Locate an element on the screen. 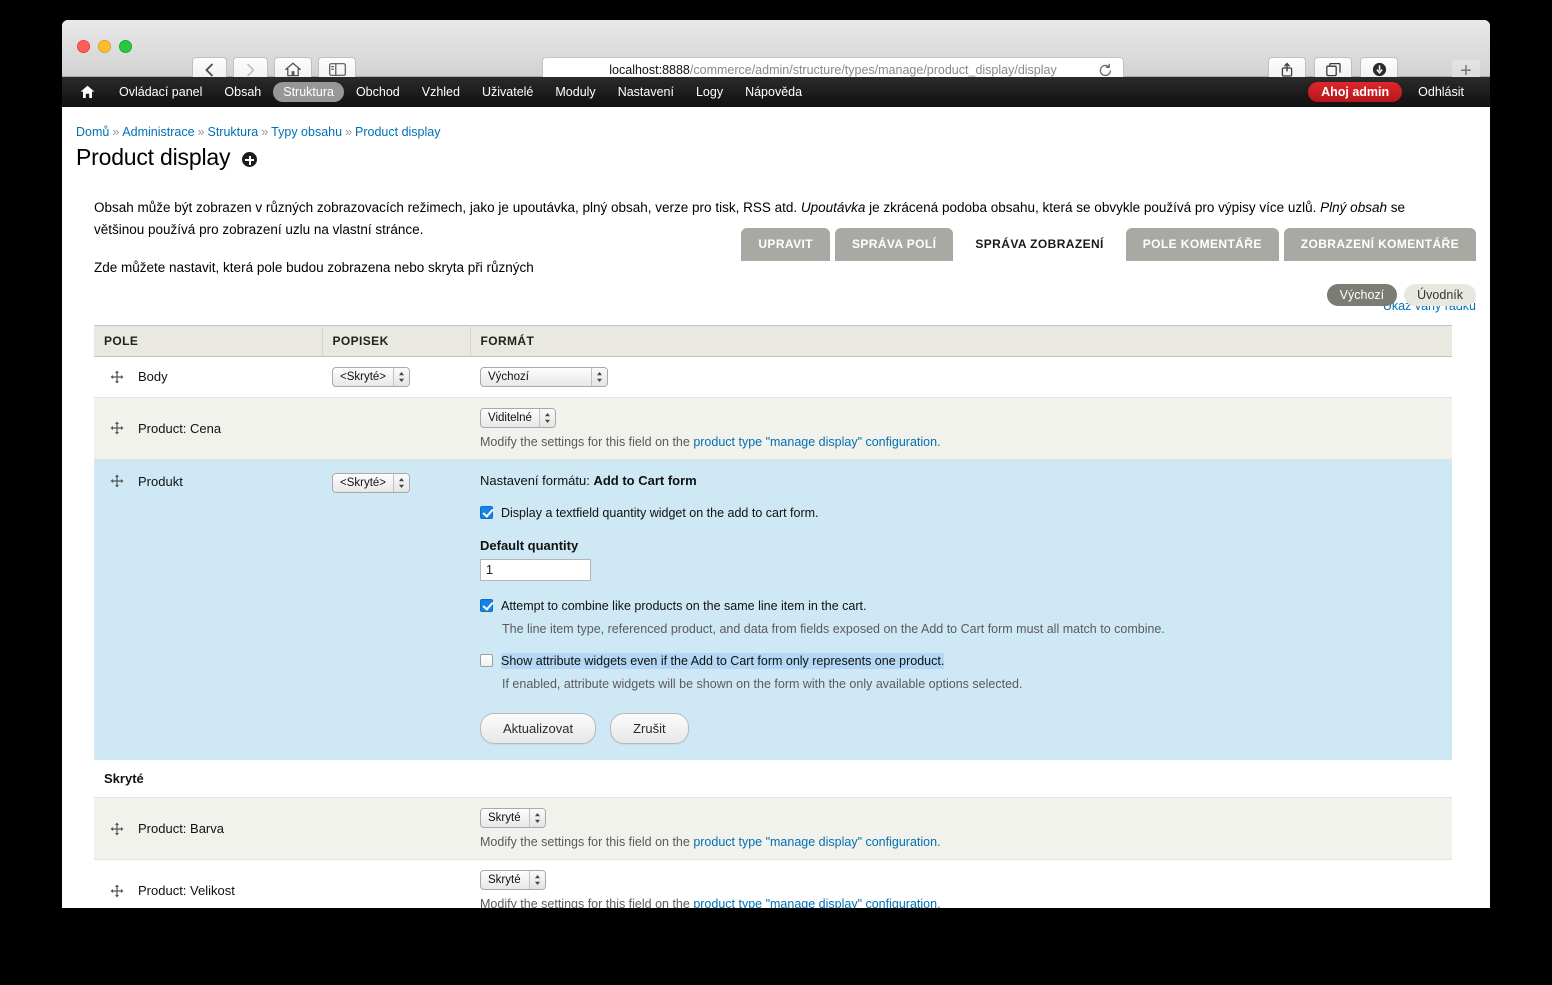 This screenshot has height=985, width=1552. tab-sprava-poli: SPRÁVA POLÍ is located at coordinates (894, 244).